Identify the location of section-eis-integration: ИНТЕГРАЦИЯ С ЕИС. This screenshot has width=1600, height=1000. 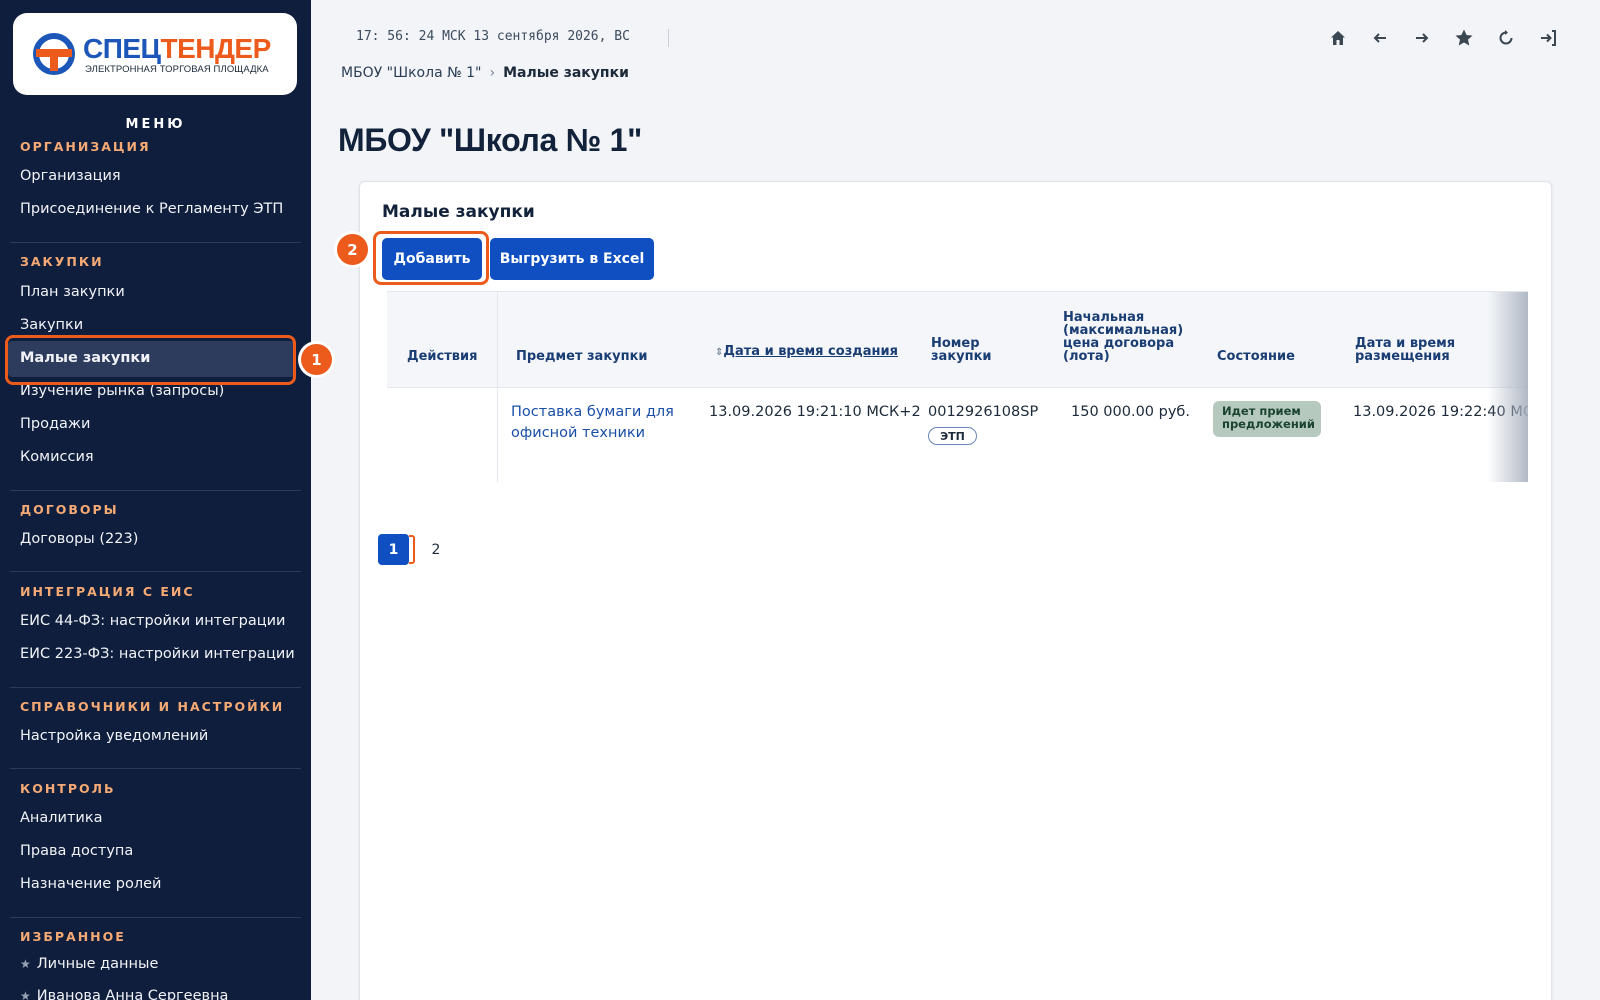
(107, 591).